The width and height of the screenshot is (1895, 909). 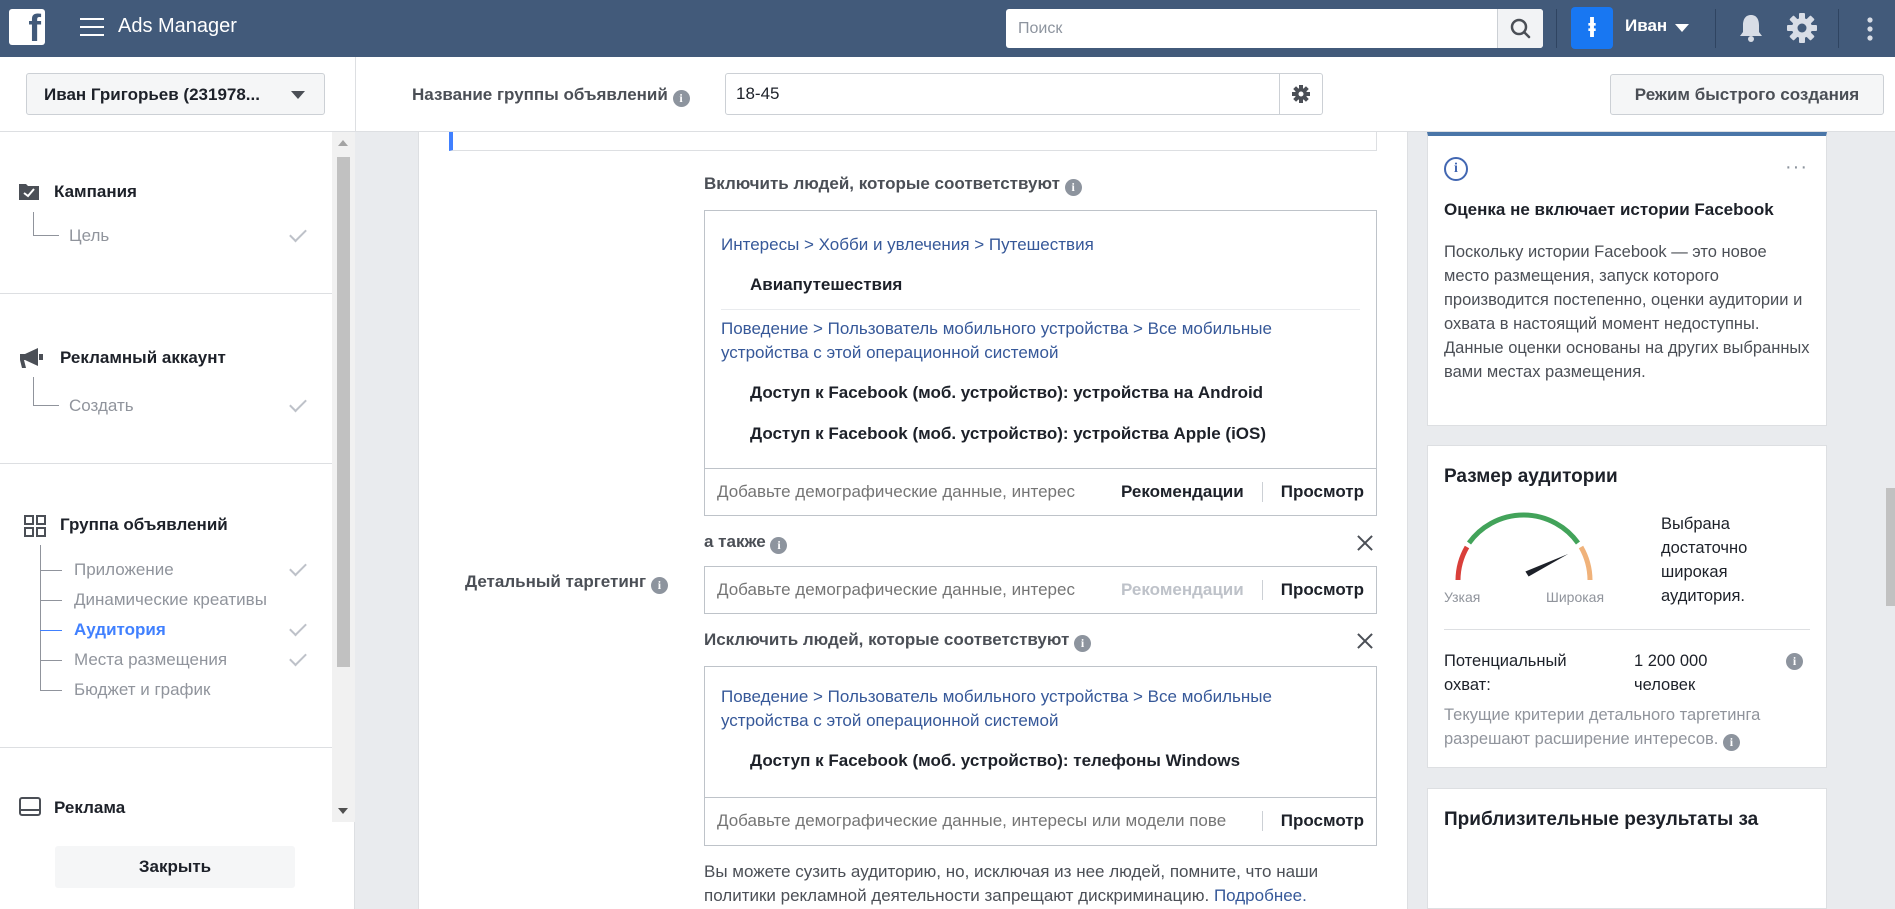 I want to click on gauge-narrow-label: Узкая, so click(x=1462, y=597).